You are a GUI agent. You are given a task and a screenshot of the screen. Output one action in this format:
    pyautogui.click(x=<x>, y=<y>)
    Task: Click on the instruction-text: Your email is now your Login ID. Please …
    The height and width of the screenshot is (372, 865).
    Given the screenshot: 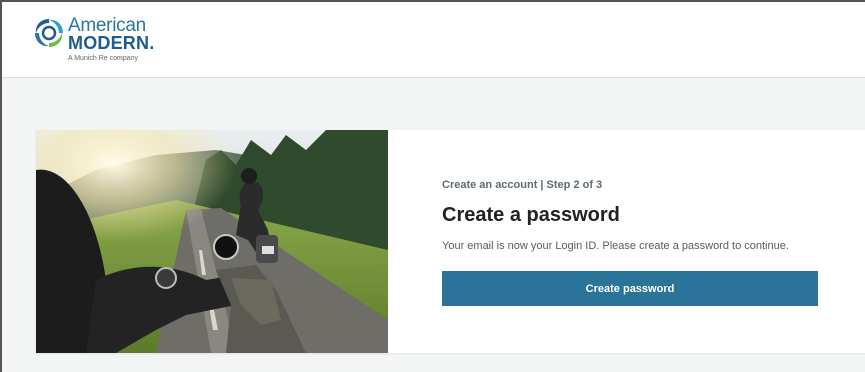 What is the action you would take?
    pyautogui.click(x=615, y=246)
    